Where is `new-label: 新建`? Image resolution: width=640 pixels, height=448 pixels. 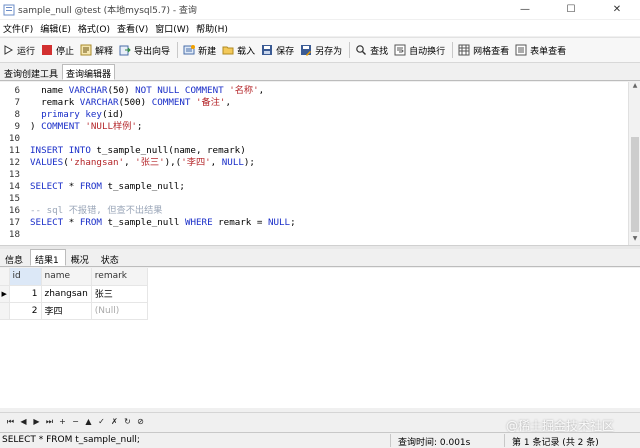
new-label: 新建 is located at coordinates (207, 51).